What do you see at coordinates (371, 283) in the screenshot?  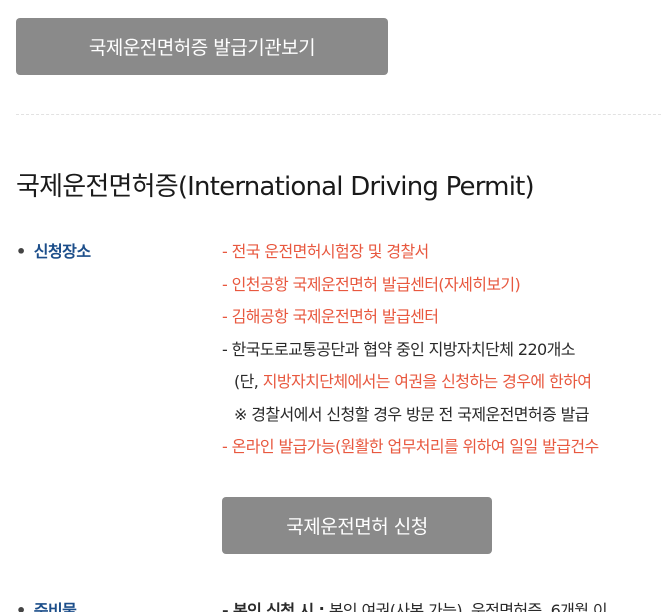 I see `location-item-incheon-airport: - 인천공항 국제운전면허 발급센터(자세히보기)` at bounding box center [371, 283].